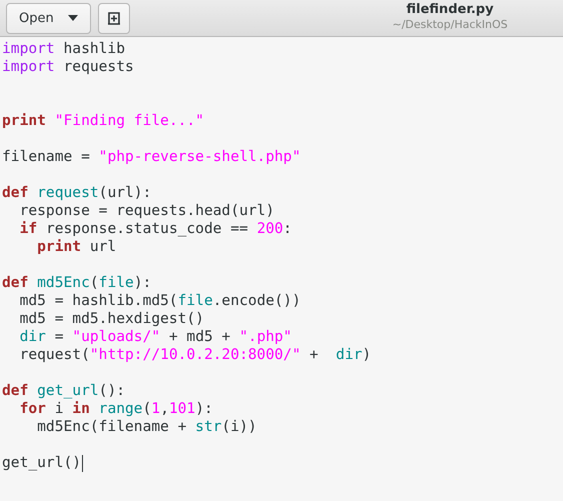 This screenshot has width=563, height=501. Describe the element at coordinates (111, 319) in the screenshot. I see `code-line: md5 = md5.hexdigest()` at that location.